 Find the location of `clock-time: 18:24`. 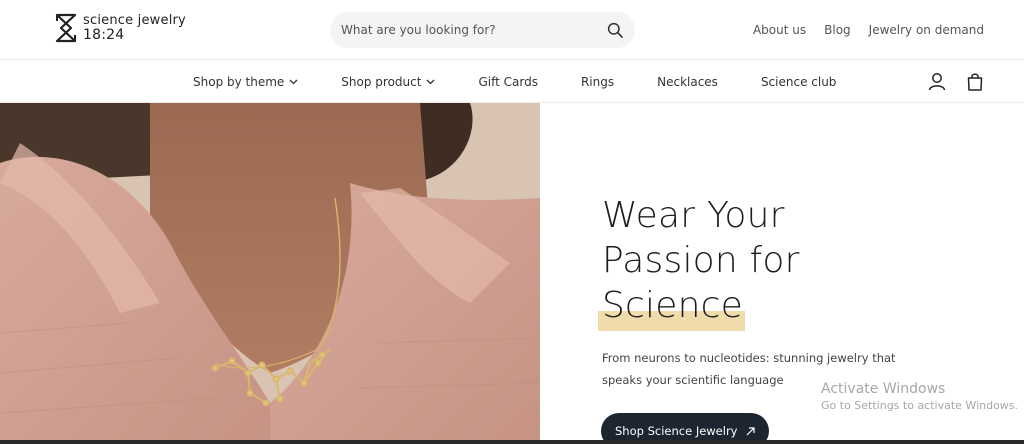

clock-time: 18:24 is located at coordinates (104, 35).